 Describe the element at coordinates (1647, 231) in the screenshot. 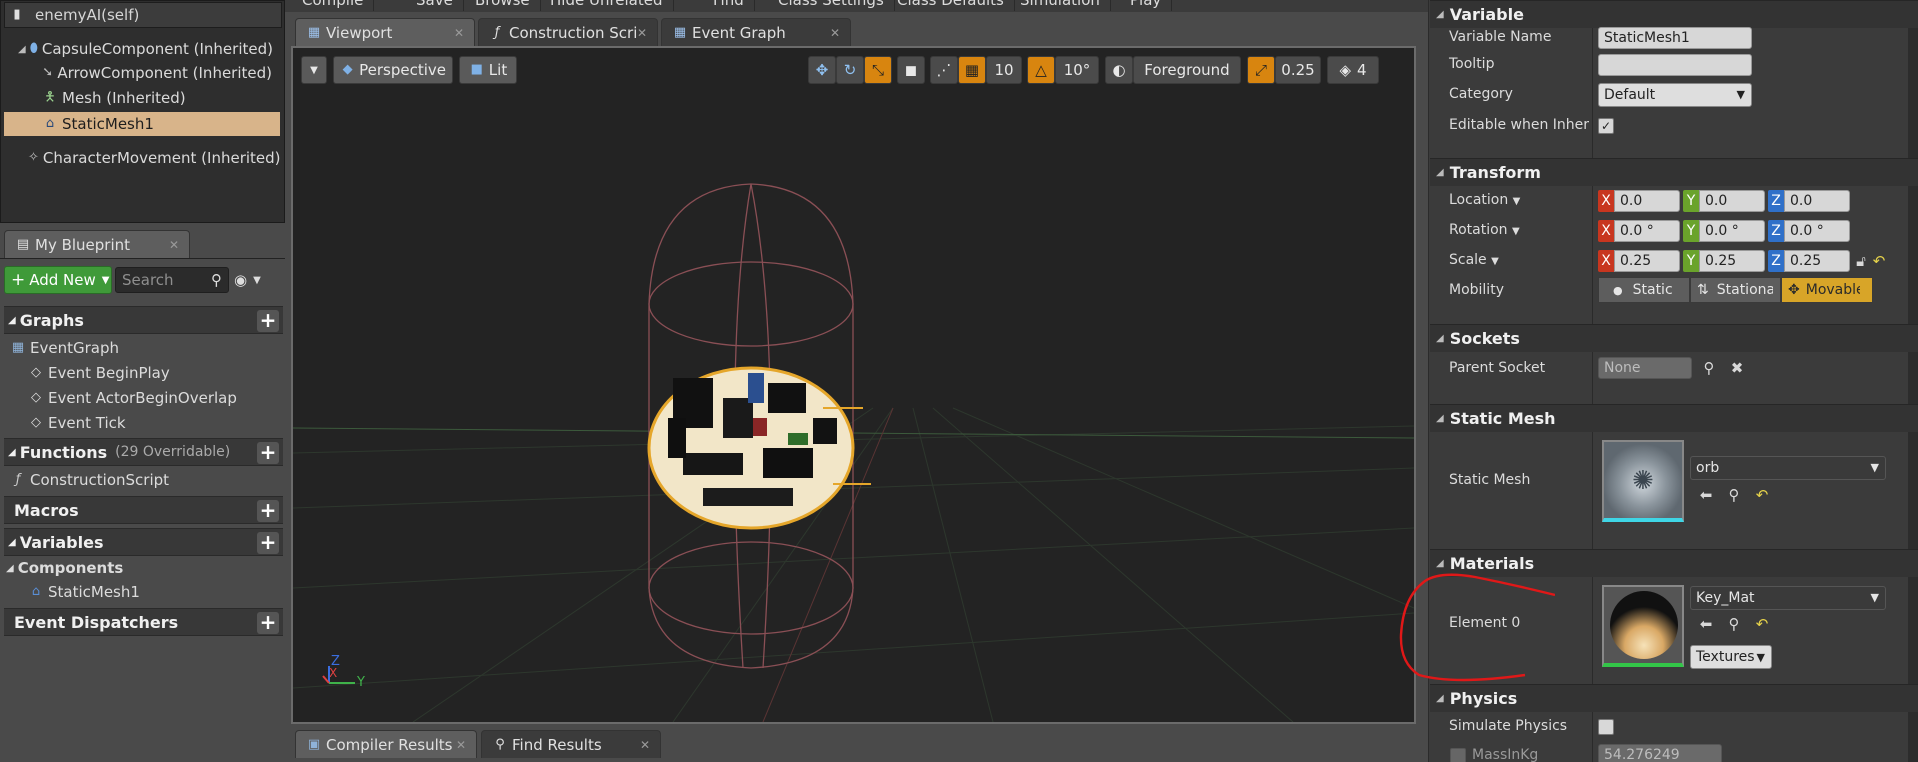

I see `rotation-x-input: 0.0 °` at that location.